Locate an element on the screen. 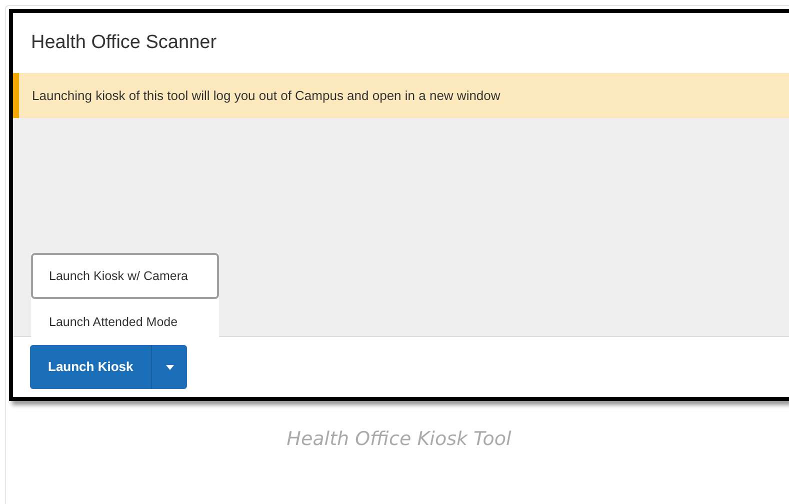 This screenshot has width=789, height=504. menu-item: Launch Attended Mode is located at coordinates (125, 322).